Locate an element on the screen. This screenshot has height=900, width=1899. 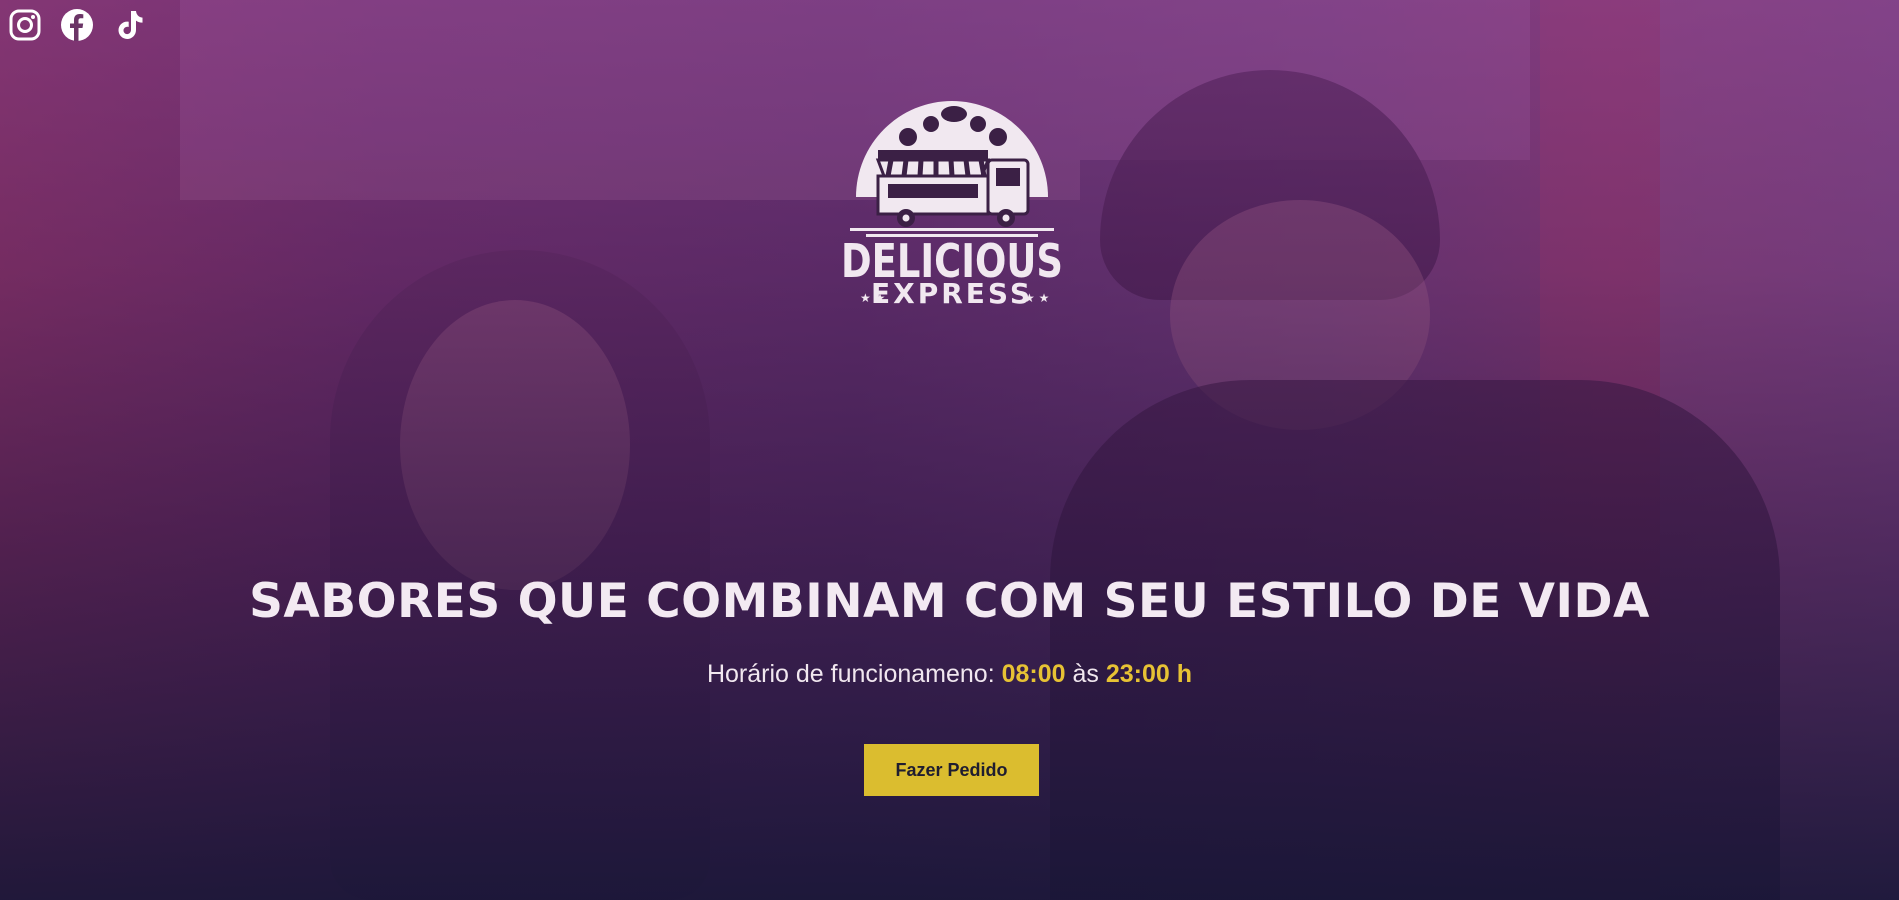
close-time: 23:00 h is located at coordinates (1149, 674).